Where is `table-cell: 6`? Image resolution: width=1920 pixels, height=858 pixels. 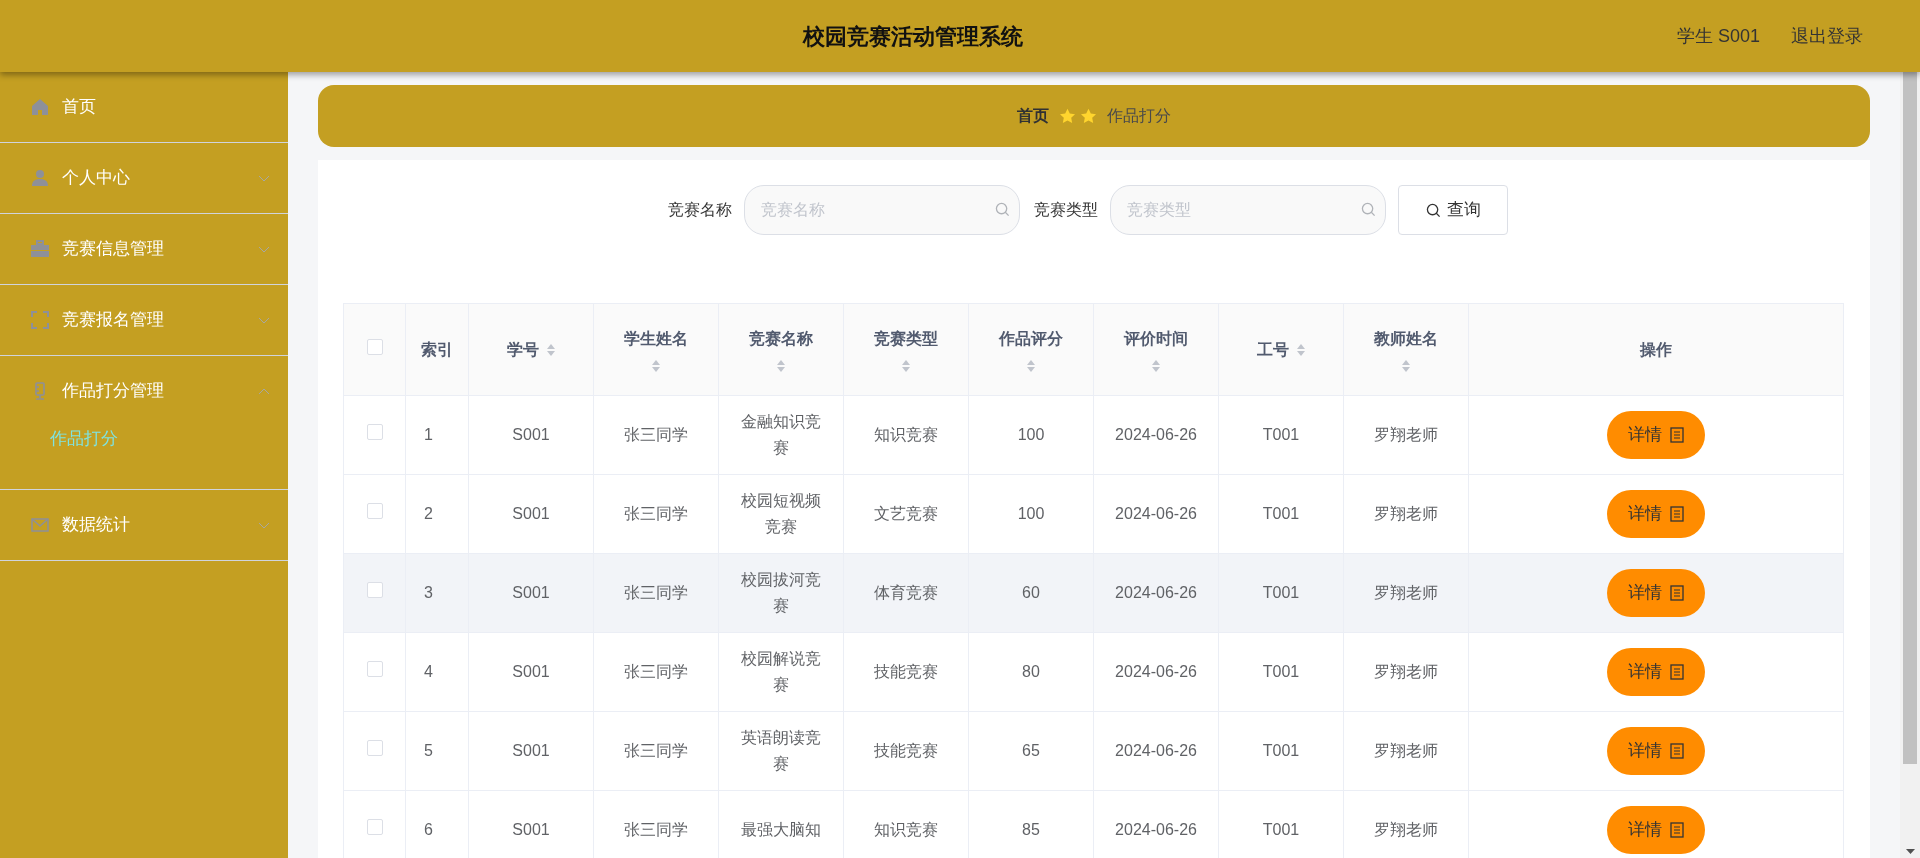 table-cell: 6 is located at coordinates (428, 829).